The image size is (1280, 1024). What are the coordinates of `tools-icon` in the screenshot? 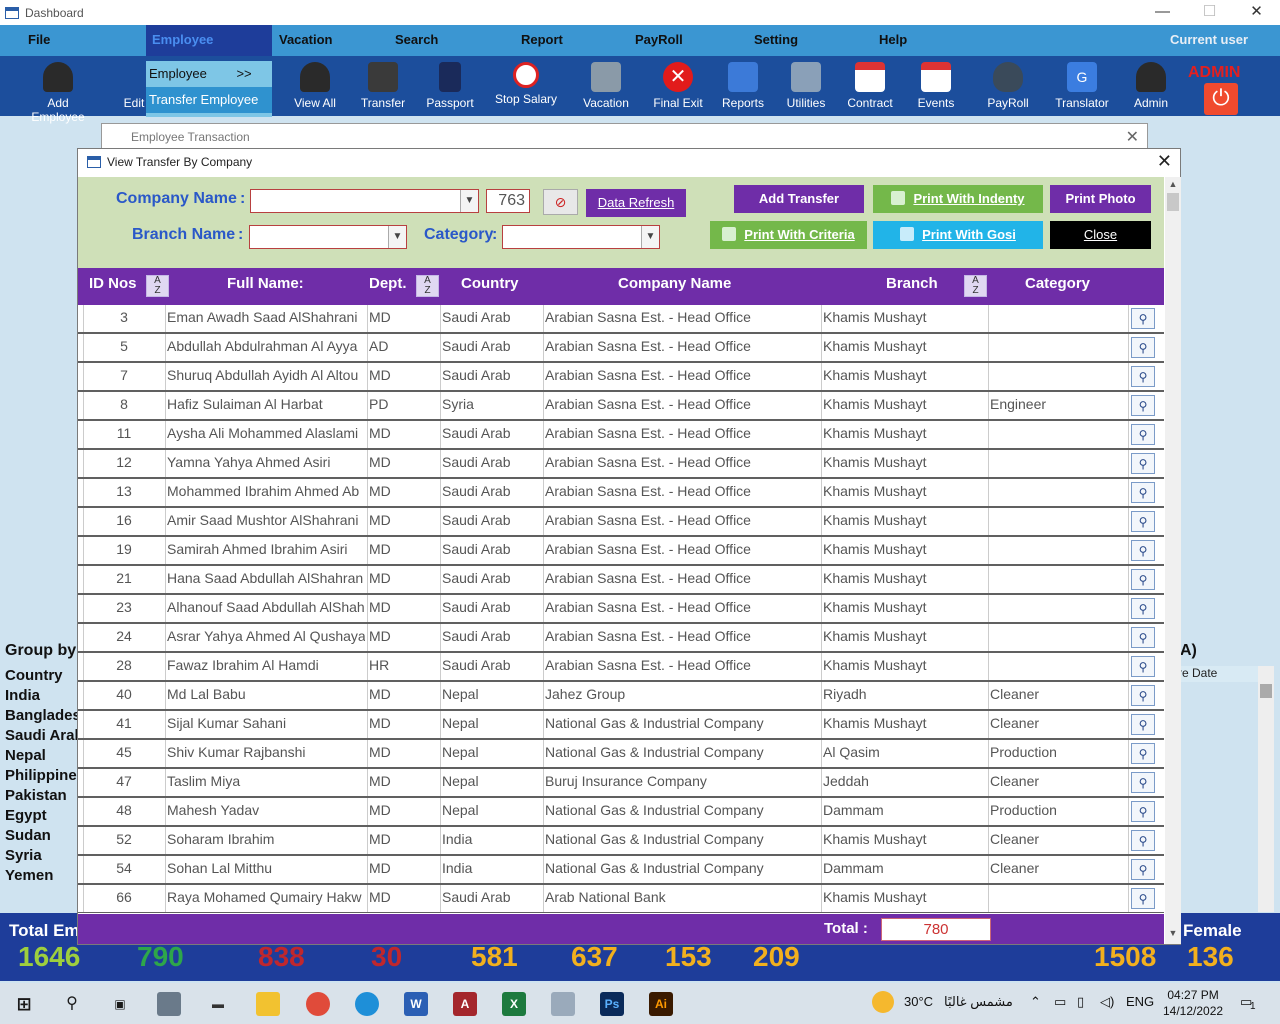 It's located at (169, 1004).